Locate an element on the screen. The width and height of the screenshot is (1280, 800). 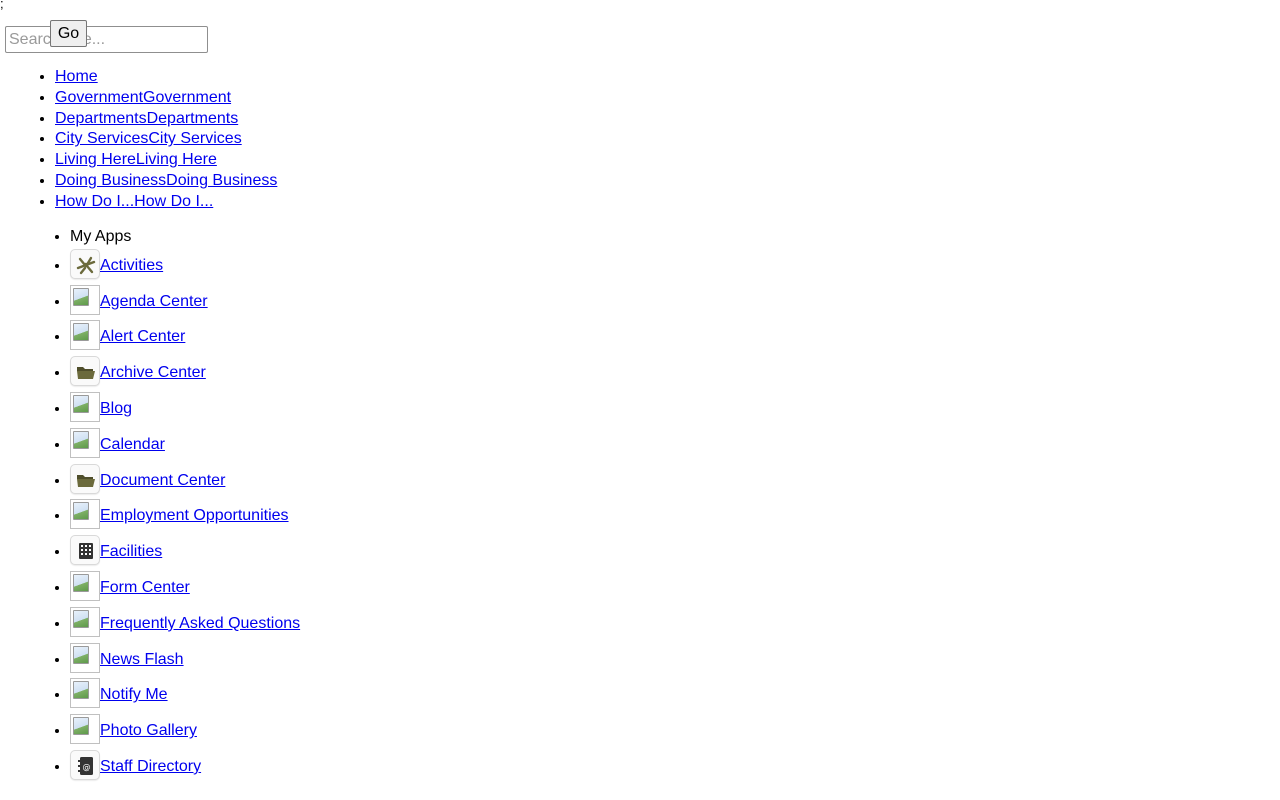
nav-link-city-services: City ServicesCity Services is located at coordinates (148, 138).